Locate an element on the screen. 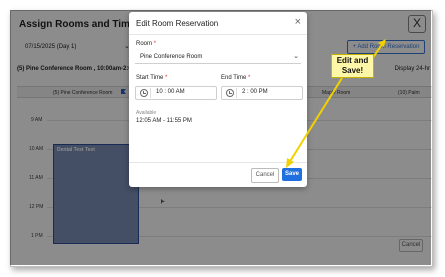  annotation-arrows is located at coordinates (336, 103).